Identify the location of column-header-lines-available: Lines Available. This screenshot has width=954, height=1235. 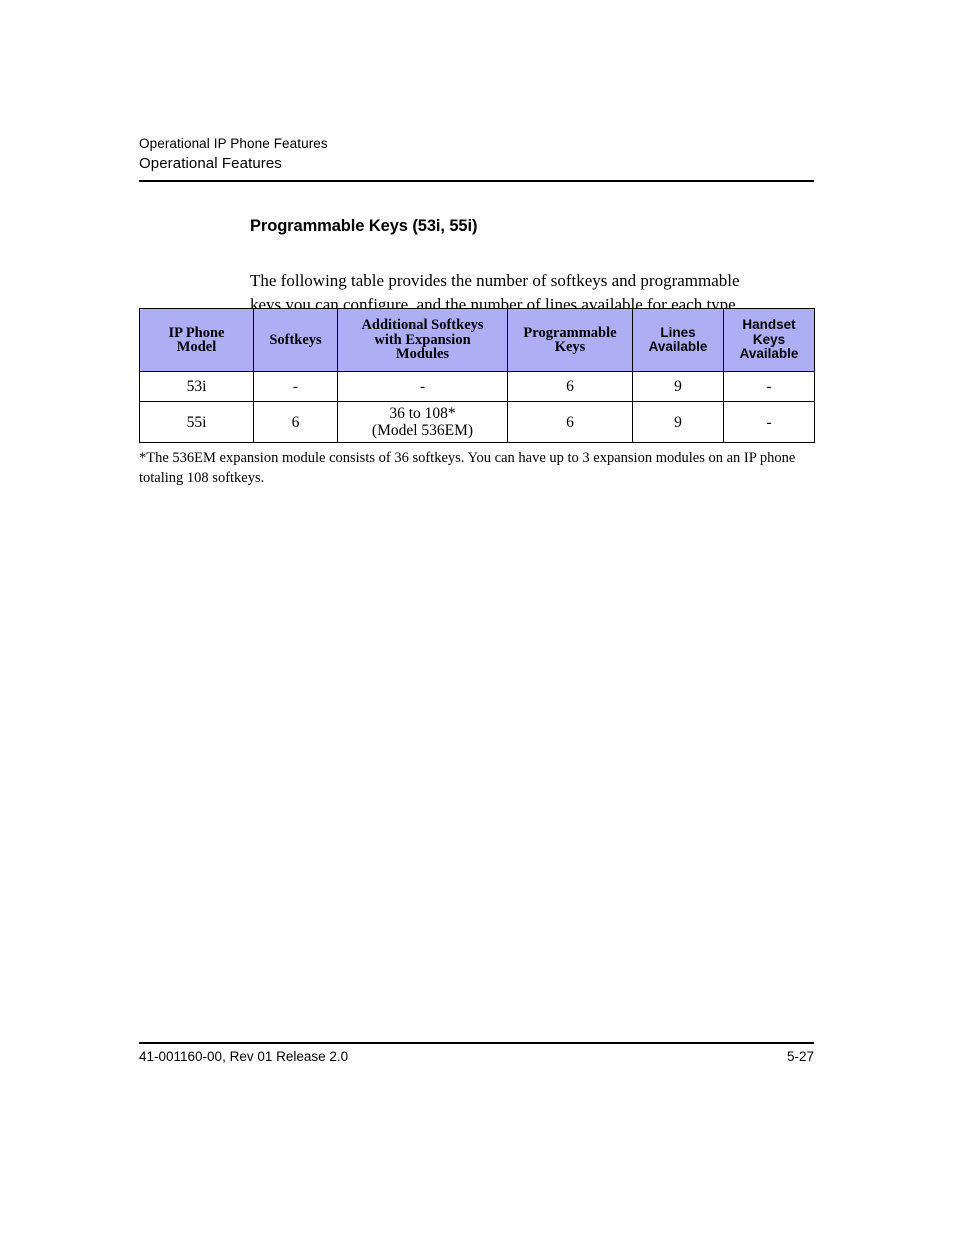
(678, 340).